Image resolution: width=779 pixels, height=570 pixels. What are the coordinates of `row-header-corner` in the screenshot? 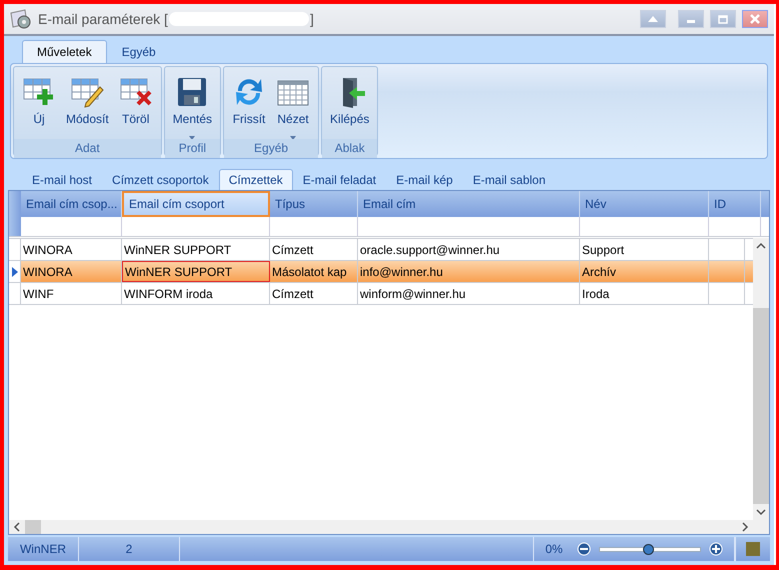 It's located at (15, 204).